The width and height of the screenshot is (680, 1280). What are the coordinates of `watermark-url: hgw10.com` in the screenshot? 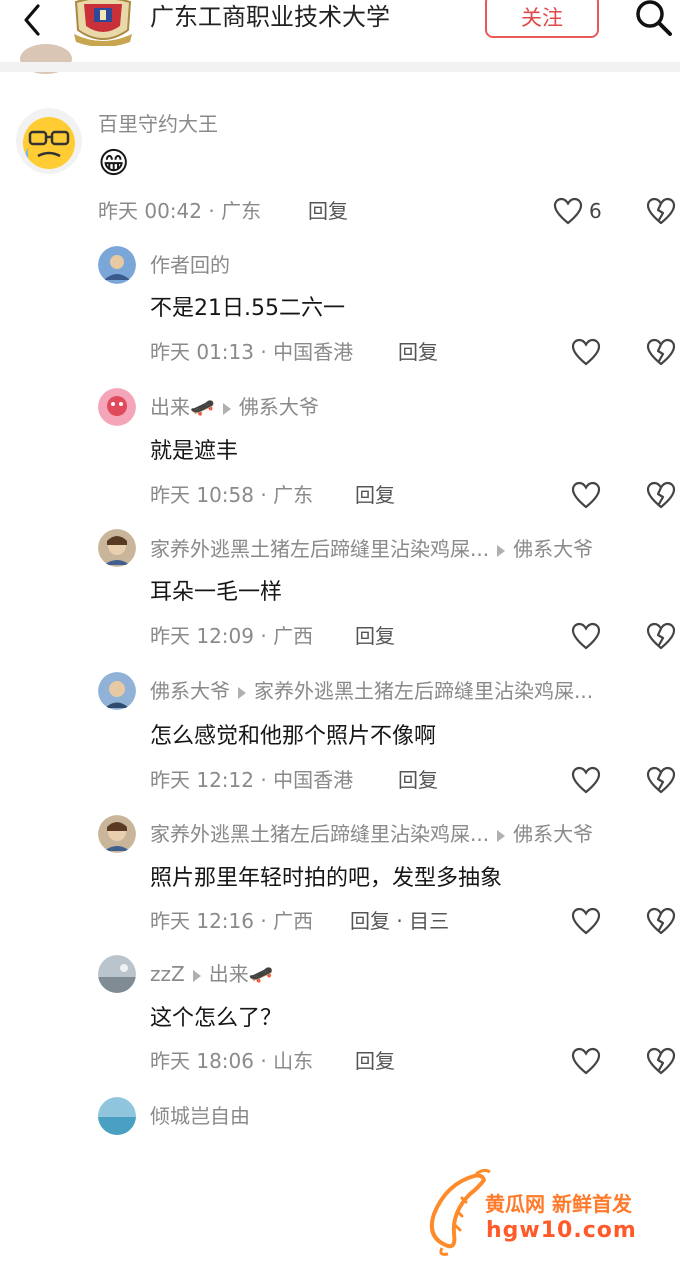 It's located at (561, 1230).